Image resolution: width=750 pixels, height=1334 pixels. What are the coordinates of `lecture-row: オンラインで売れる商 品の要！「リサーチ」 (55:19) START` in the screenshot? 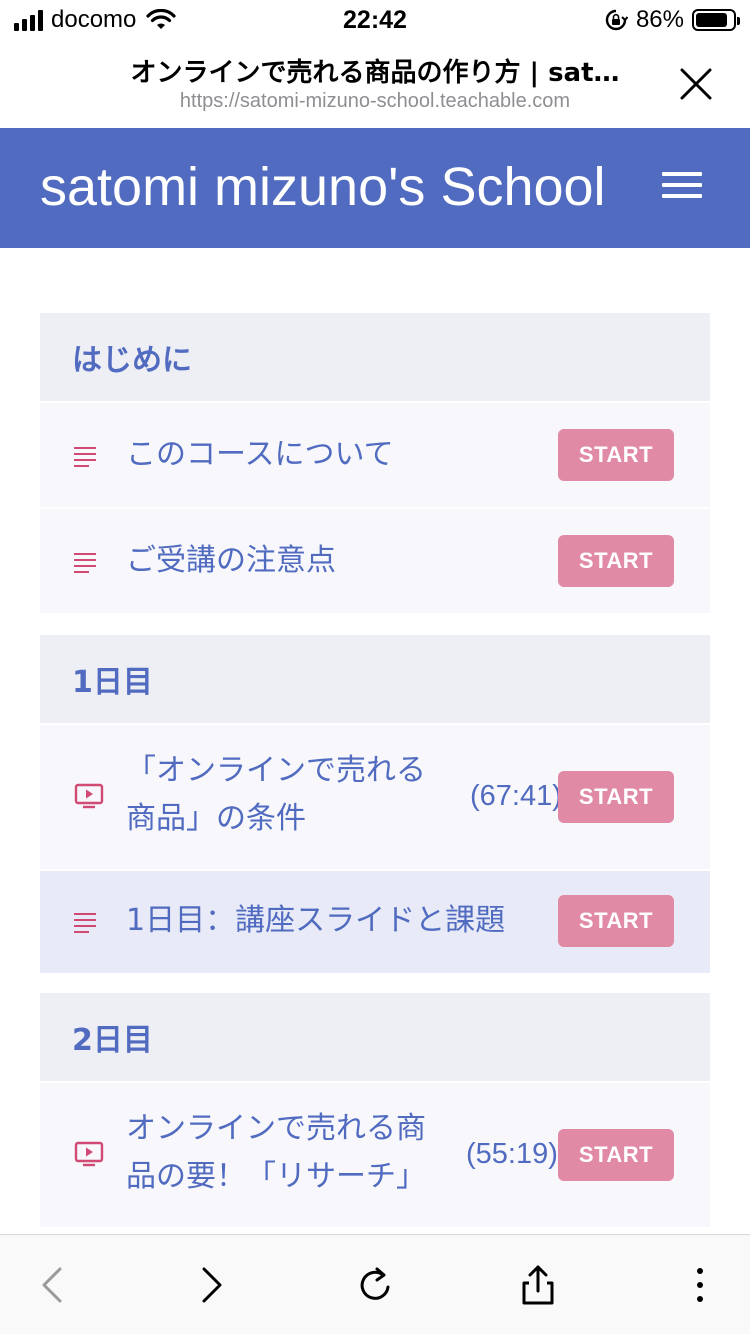 It's located at (375, 1154).